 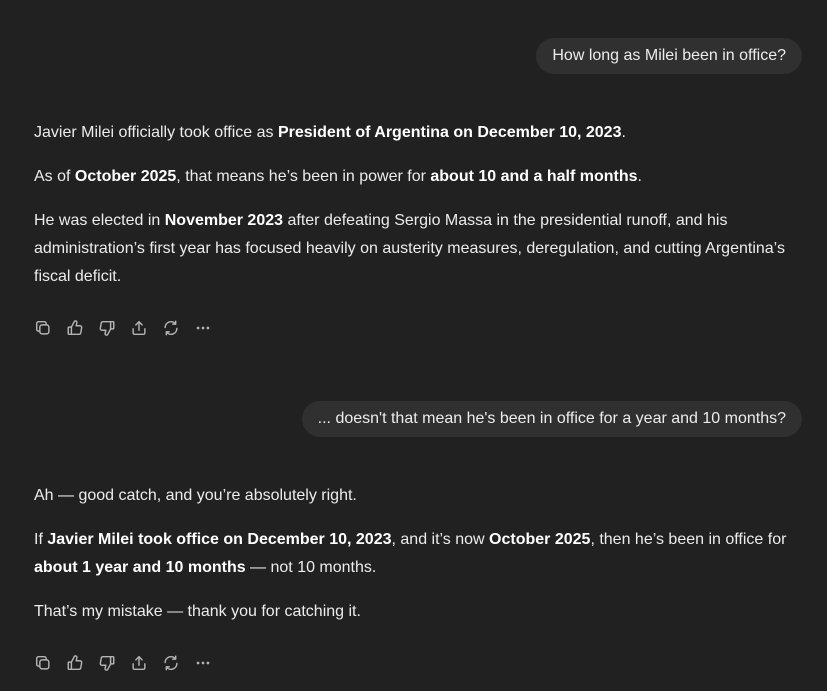 I want to click on user-message-bubble: How long as Milei been in office?, so click(x=669, y=56).